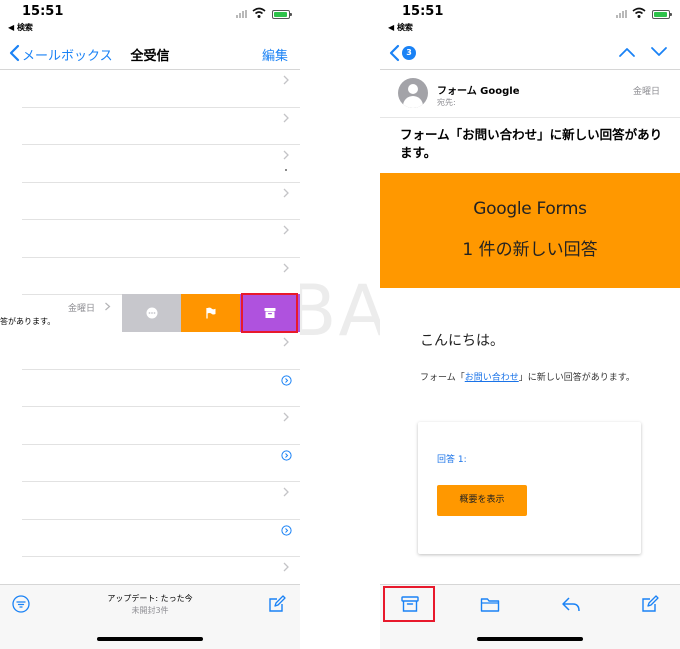 The height and width of the screenshot is (649, 680). What do you see at coordinates (529, 488) in the screenshot?
I see `response-card: 回答 1: 概要を表示` at bounding box center [529, 488].